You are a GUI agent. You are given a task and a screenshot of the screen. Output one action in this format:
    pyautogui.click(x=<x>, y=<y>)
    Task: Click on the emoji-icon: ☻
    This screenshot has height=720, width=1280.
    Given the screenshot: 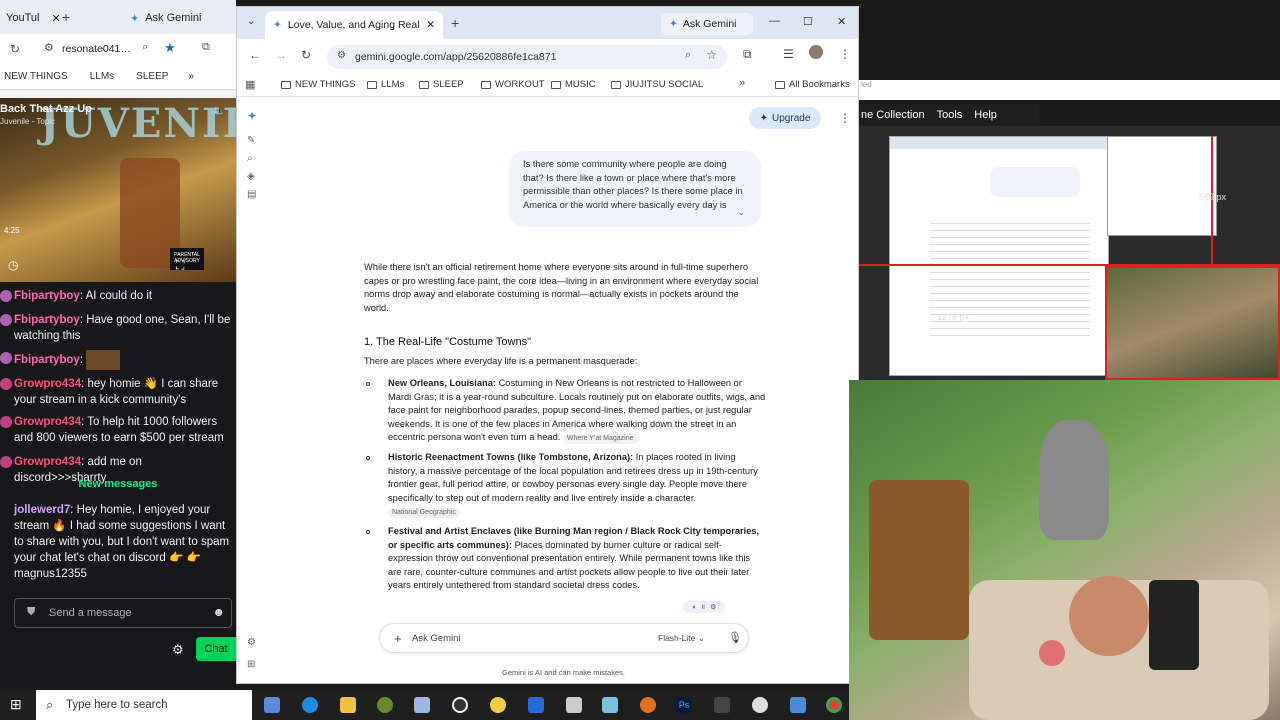 What is the action you would take?
    pyautogui.click(x=218, y=612)
    